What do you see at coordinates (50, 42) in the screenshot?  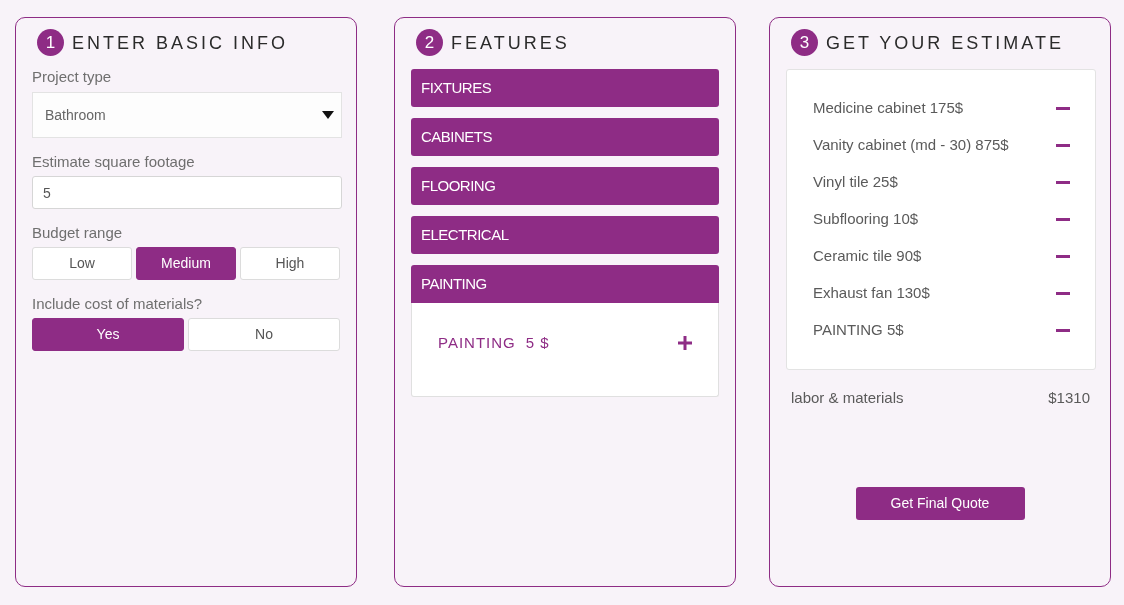 I see `step-number: 1` at bounding box center [50, 42].